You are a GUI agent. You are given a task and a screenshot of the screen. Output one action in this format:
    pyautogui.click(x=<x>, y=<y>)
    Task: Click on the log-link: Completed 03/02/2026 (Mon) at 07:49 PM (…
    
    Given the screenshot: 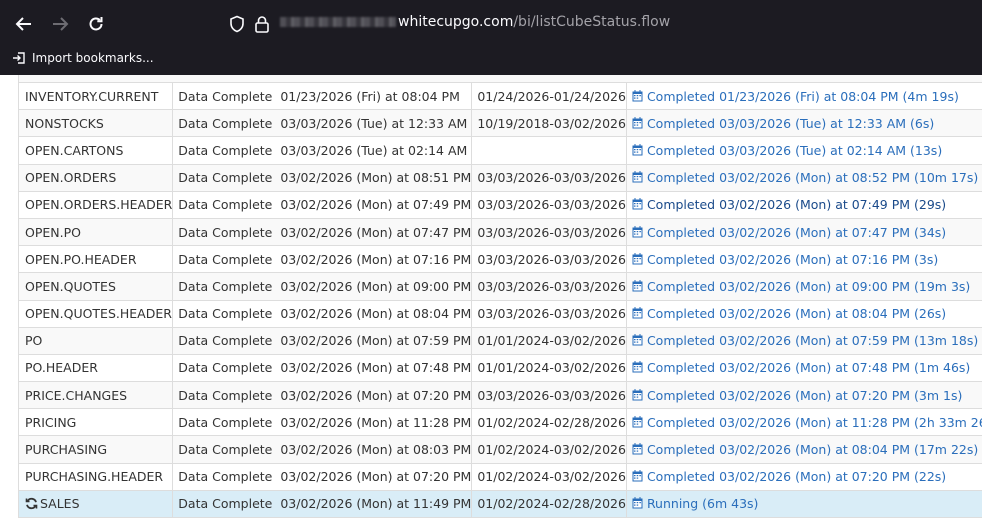 What is the action you would take?
    pyautogui.click(x=789, y=204)
    